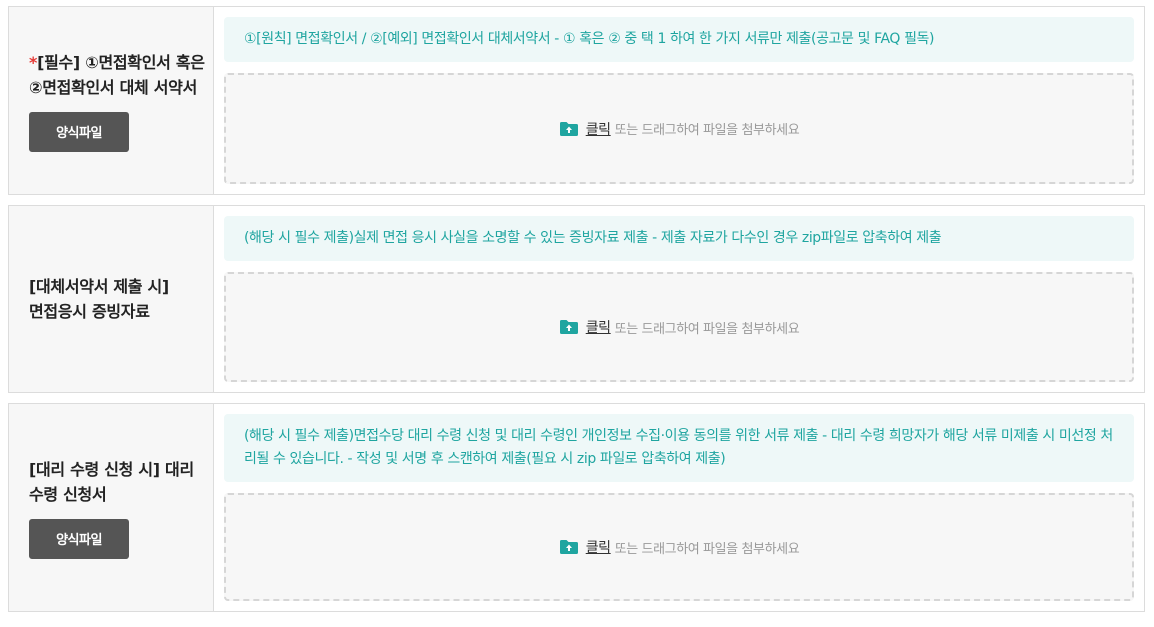 The image size is (1154, 627). I want to click on row-title: *[필수] ①면접확인서 혹은 ②면접확인서 대체 서약서, so click(117, 75).